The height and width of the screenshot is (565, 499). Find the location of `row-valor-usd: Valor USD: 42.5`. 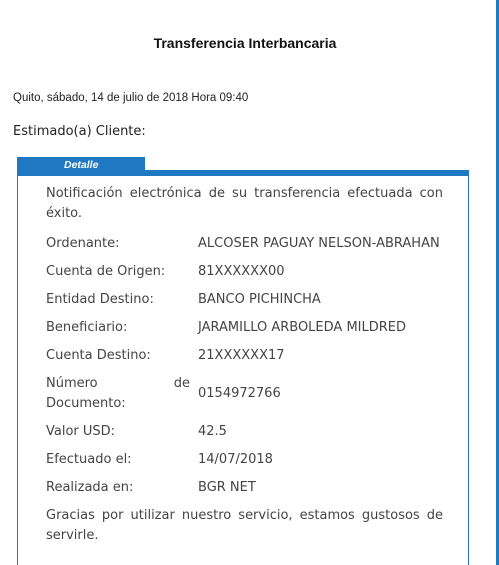

row-valor-usd: Valor USD: 42.5 is located at coordinates (244, 432).